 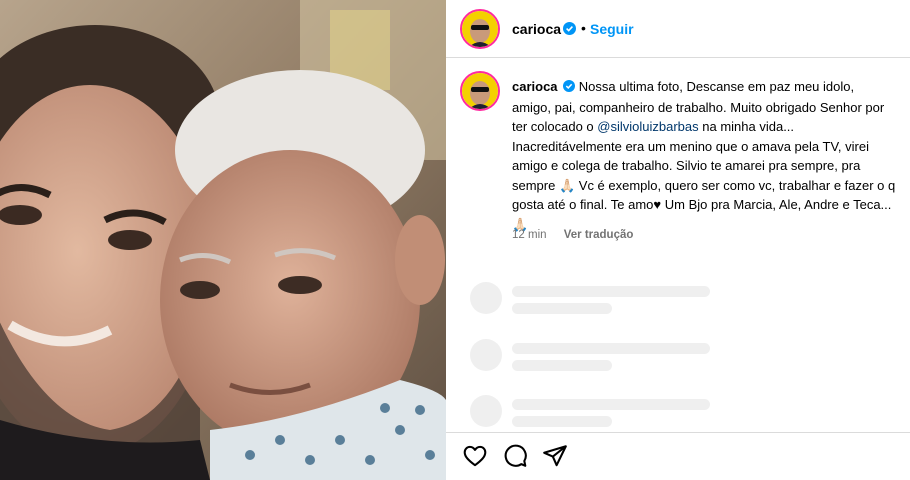 What do you see at coordinates (599, 235) in the screenshot?
I see `see-translation-link: Ver tradução` at bounding box center [599, 235].